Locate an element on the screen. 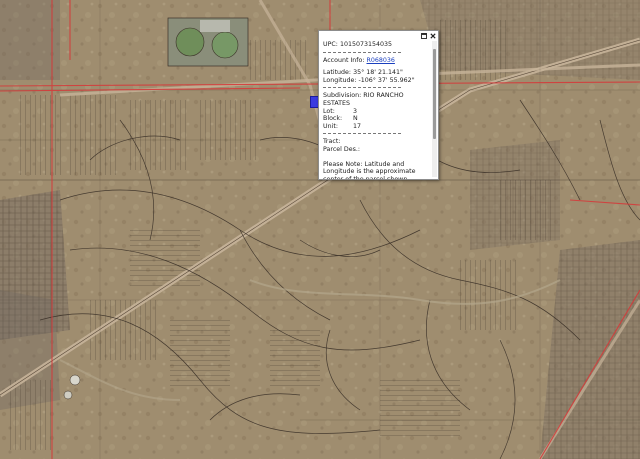 Image resolution: width=640 pixels, height=459 pixels. account-row: Account Info: R068036 is located at coordinates (376, 61).